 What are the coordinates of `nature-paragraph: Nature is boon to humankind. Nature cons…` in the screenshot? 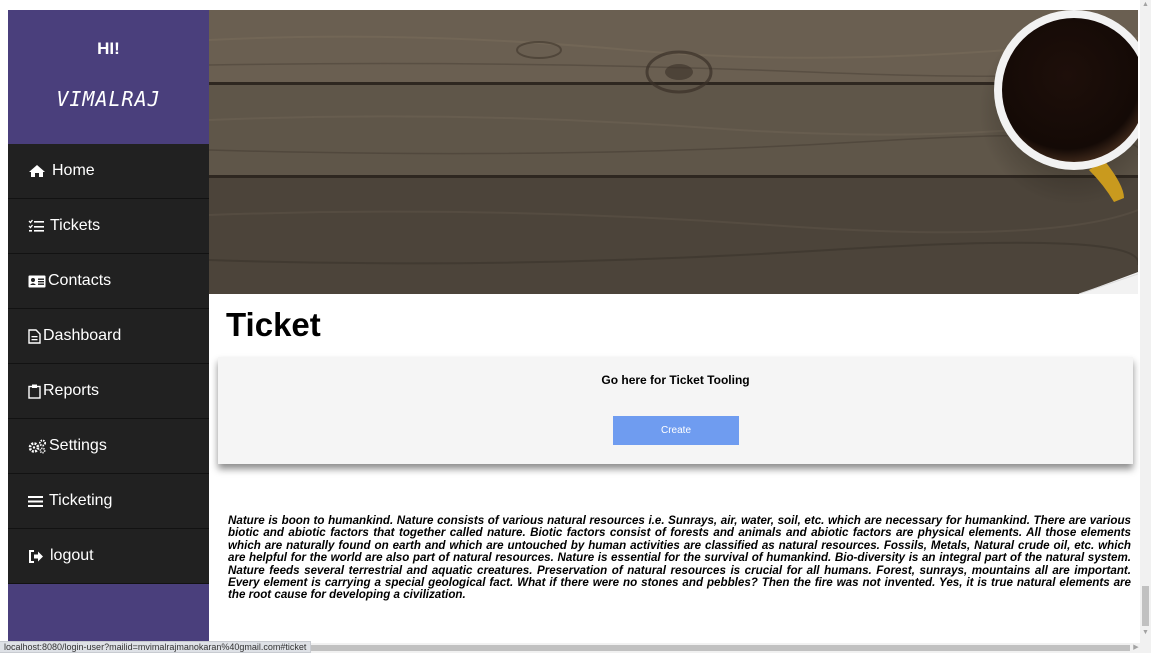 It's located at (679, 558).